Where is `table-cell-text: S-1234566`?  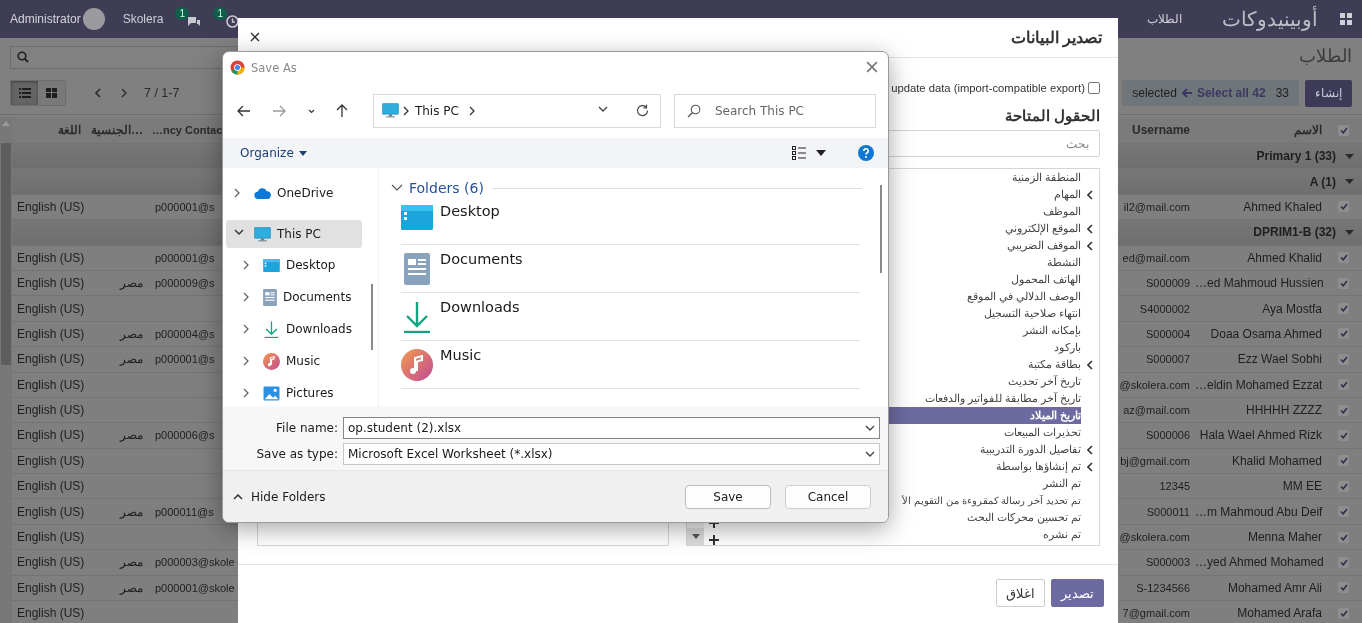 table-cell-text: S-1234566 is located at coordinates (1163, 587).